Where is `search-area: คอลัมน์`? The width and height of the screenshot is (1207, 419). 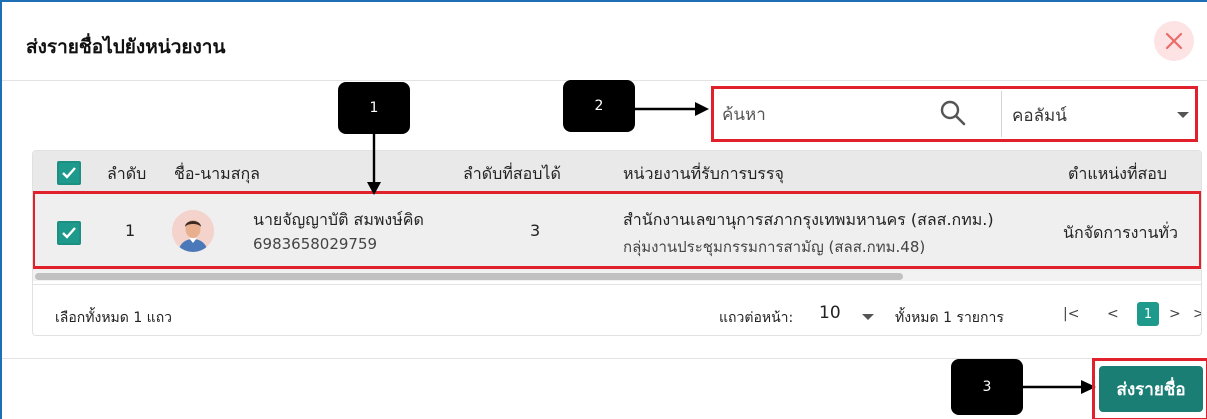 search-area: คอลัมน์ is located at coordinates (954, 114).